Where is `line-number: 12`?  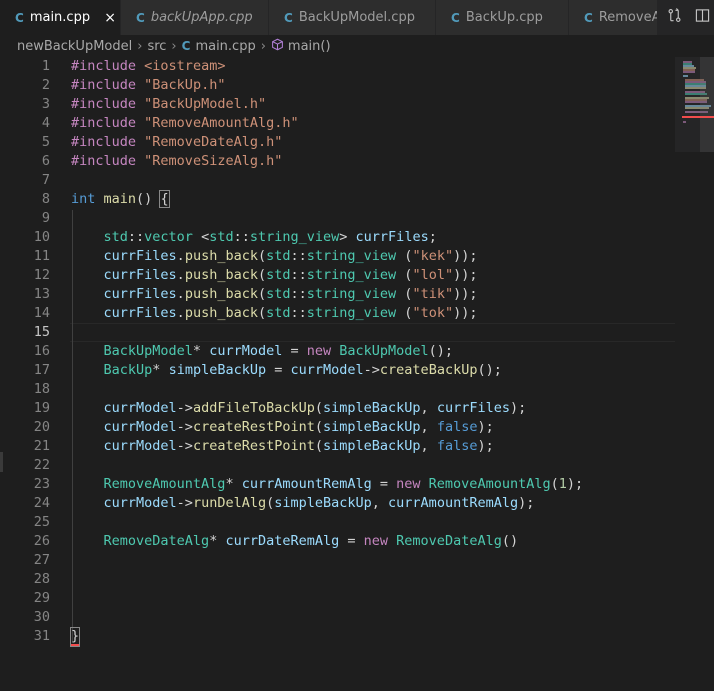
line-number: 12 is located at coordinates (41, 275).